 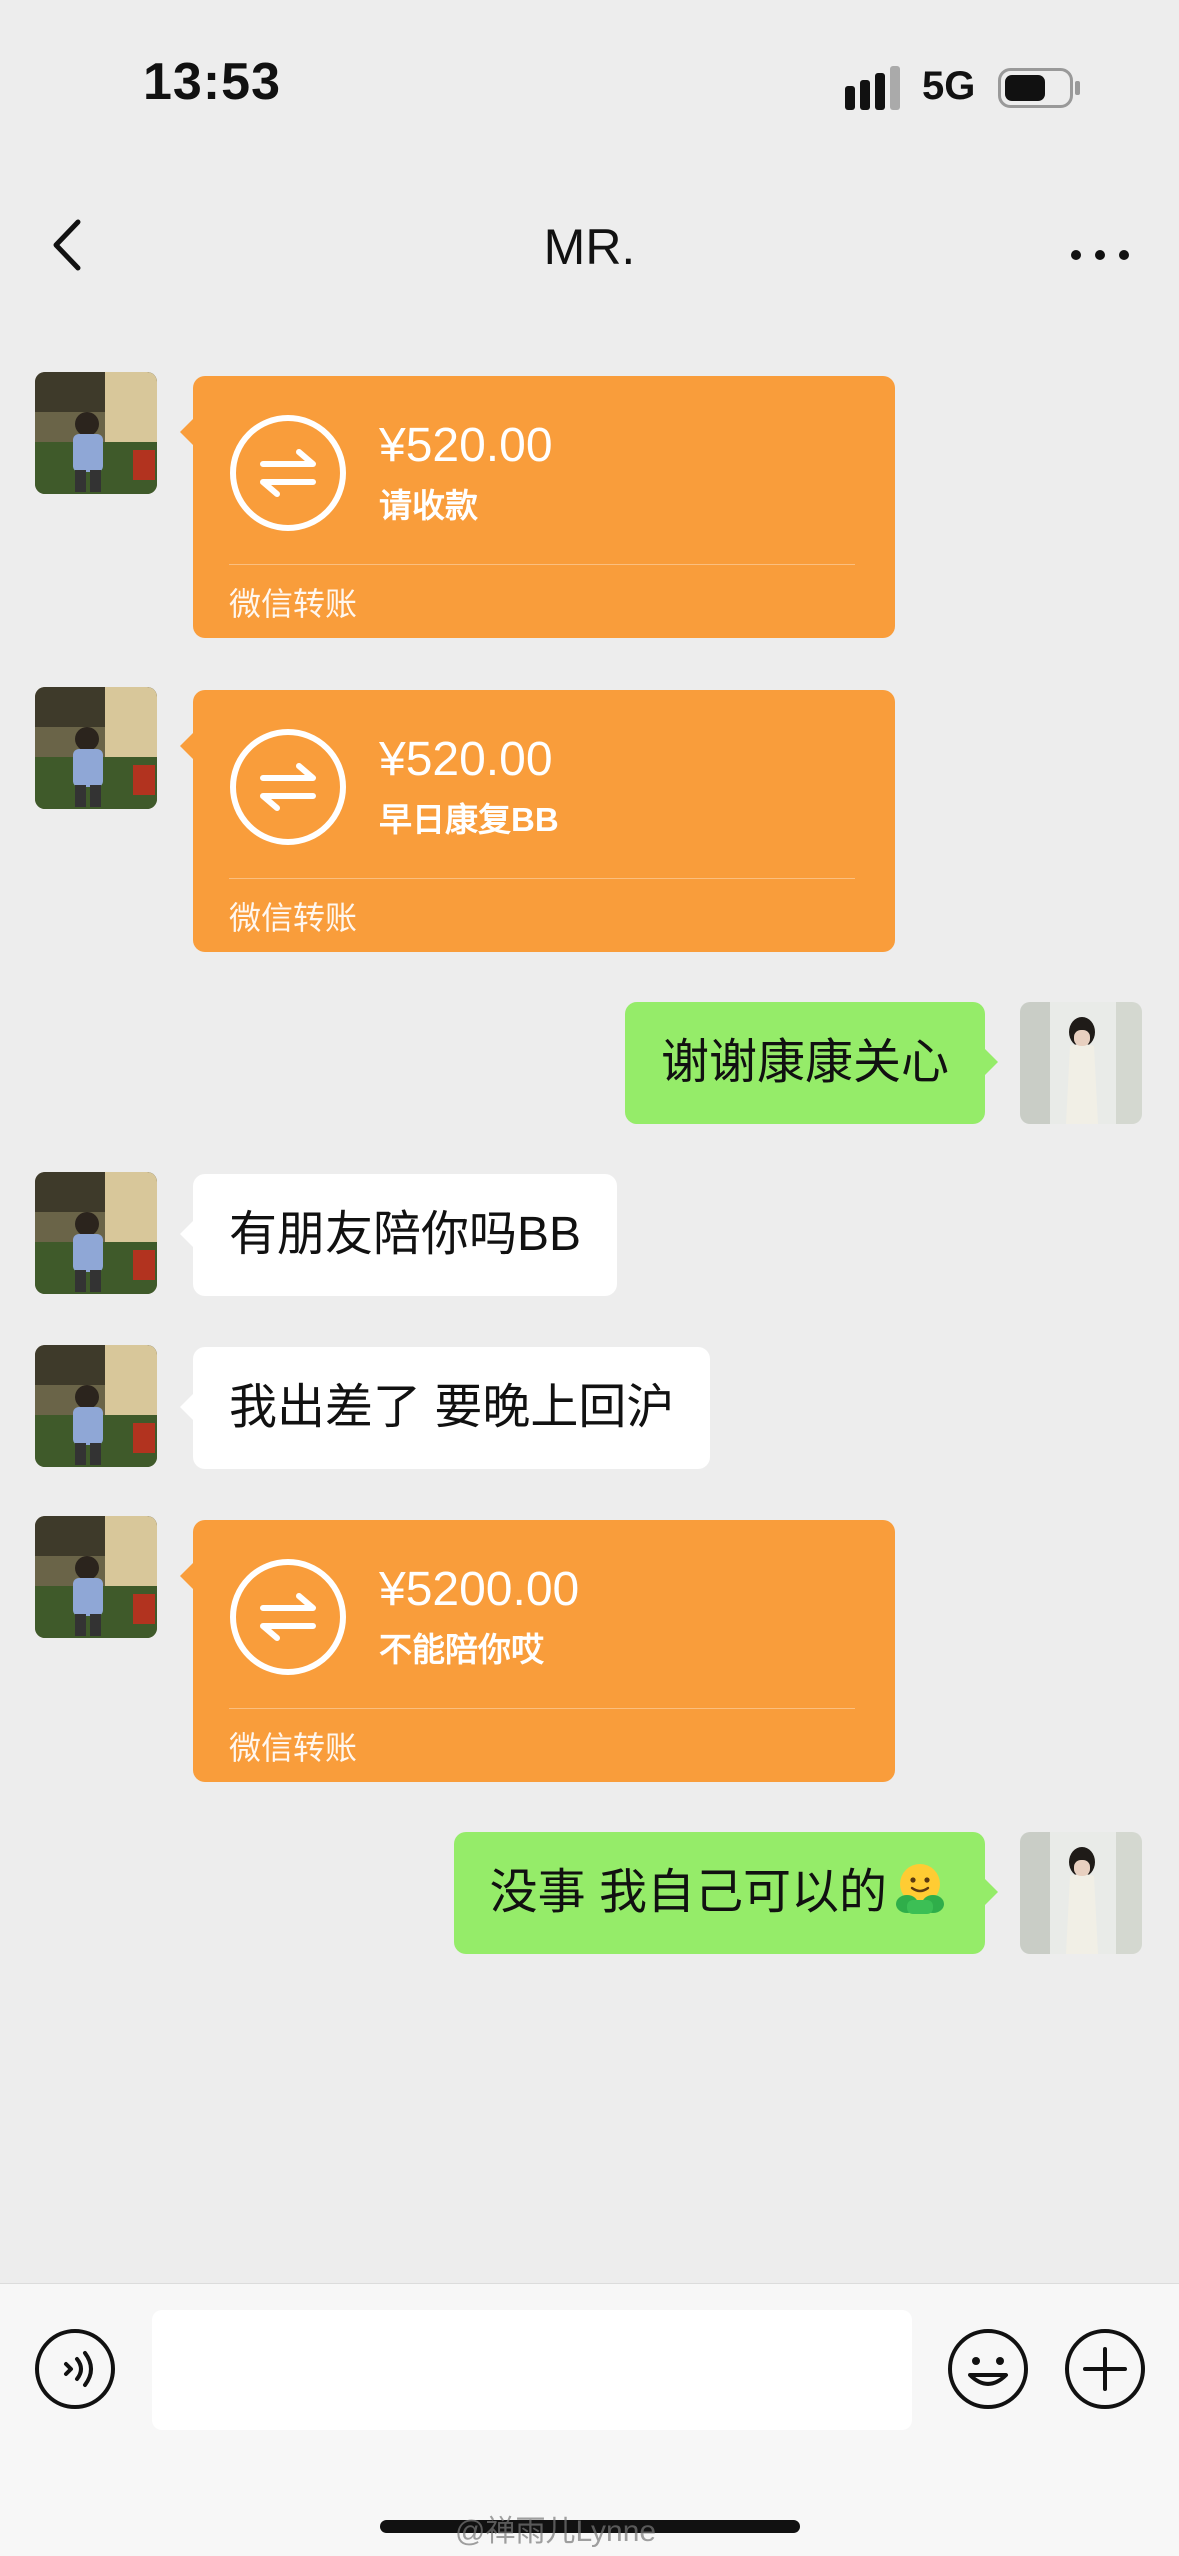 I want to click on sent-message-bubble: 没事 我自己可以的, so click(x=726, y=1893).